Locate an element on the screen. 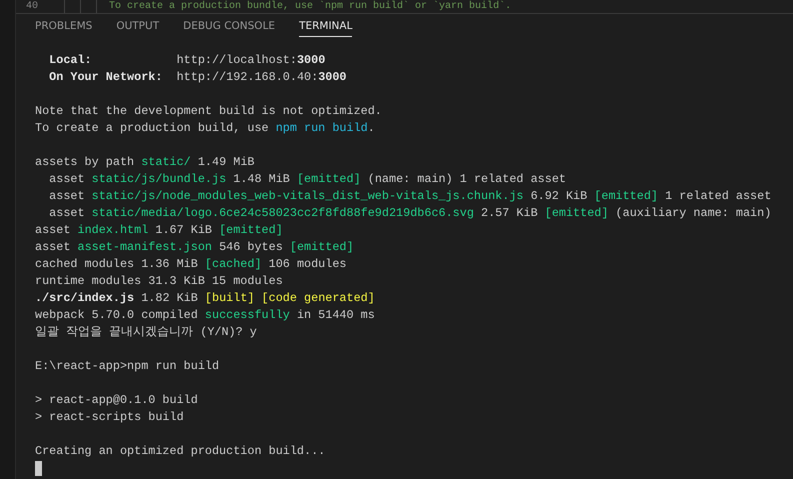  terminal-line: runtime modules 31.3 KiB 15 modules is located at coordinates (159, 281).